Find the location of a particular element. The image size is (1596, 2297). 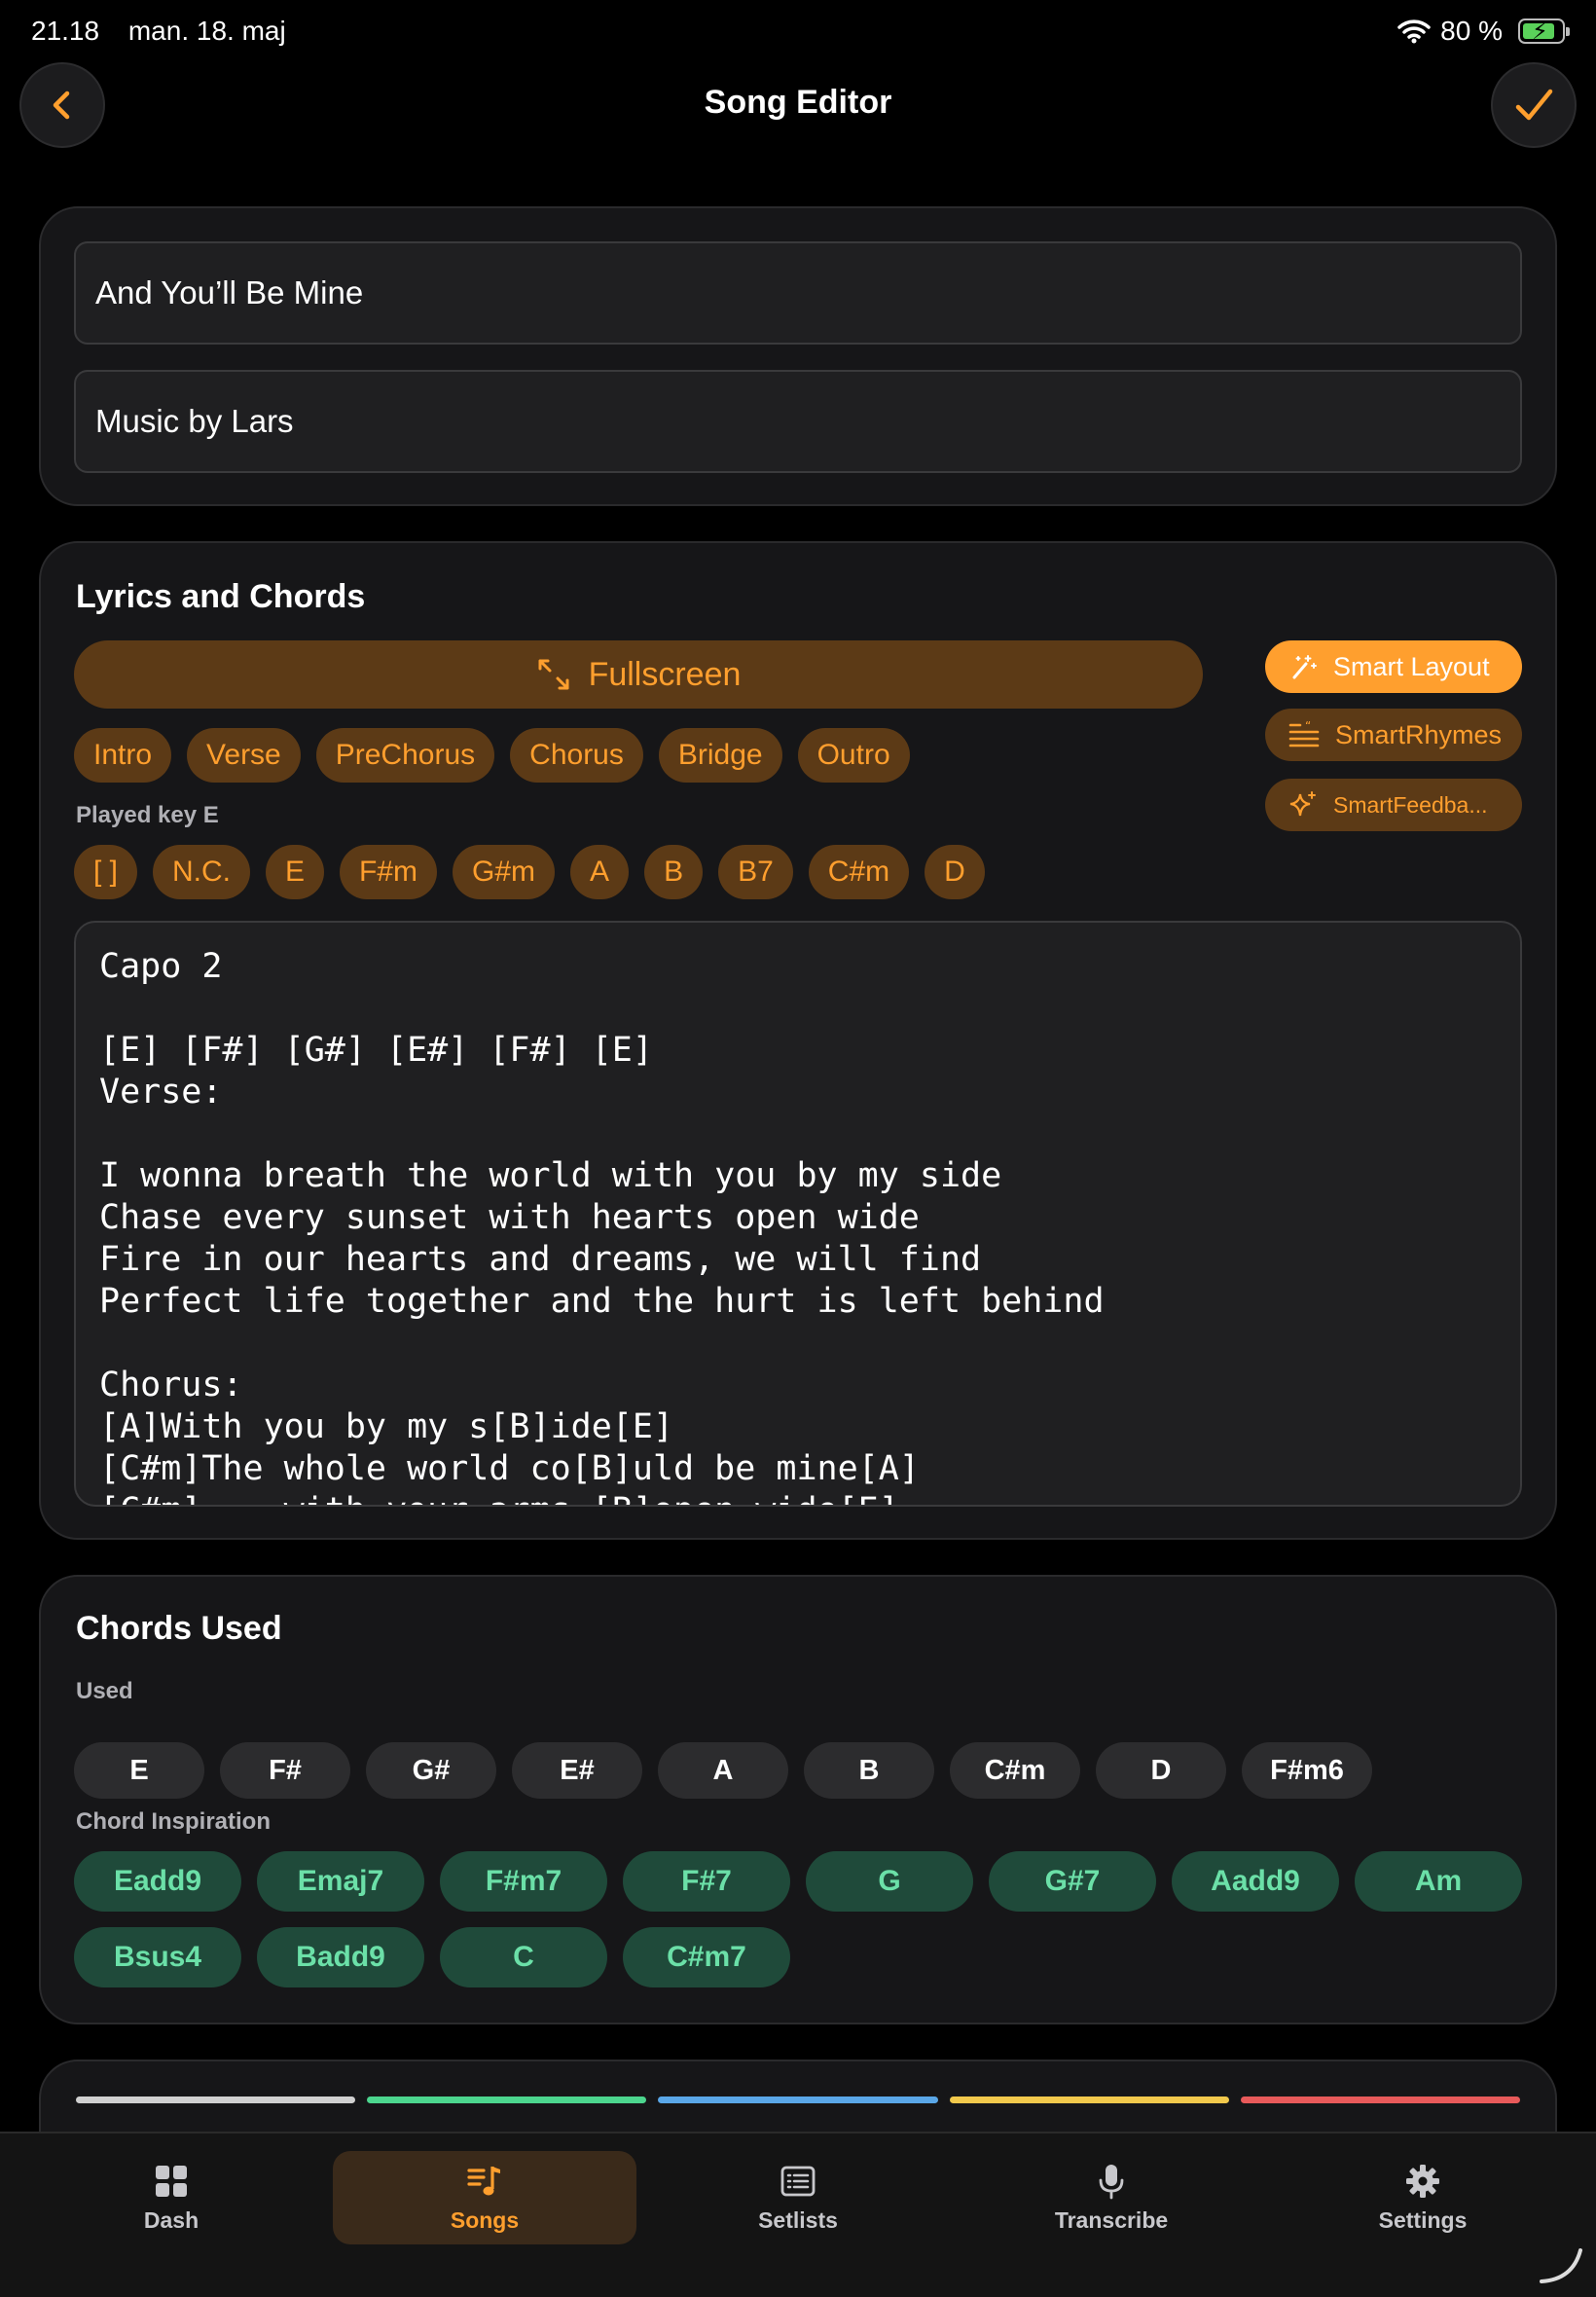

tab-label: Transcribe is located at coordinates (1111, 2219).